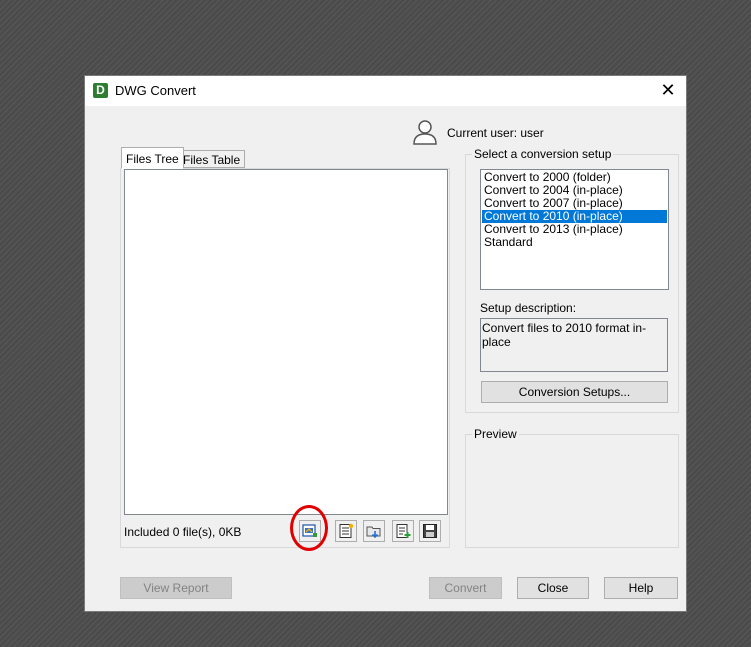 The width and height of the screenshot is (751, 647). What do you see at coordinates (155, 90) in the screenshot?
I see `window-title: DWG Convert` at bounding box center [155, 90].